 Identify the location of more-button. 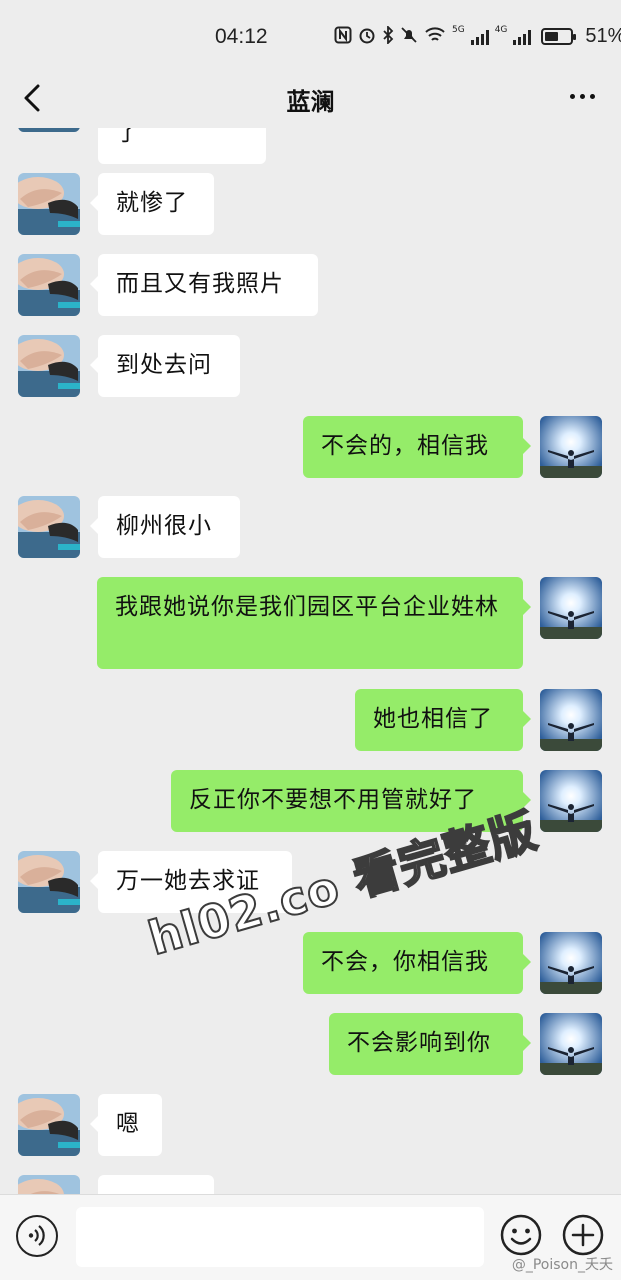
(582, 96).